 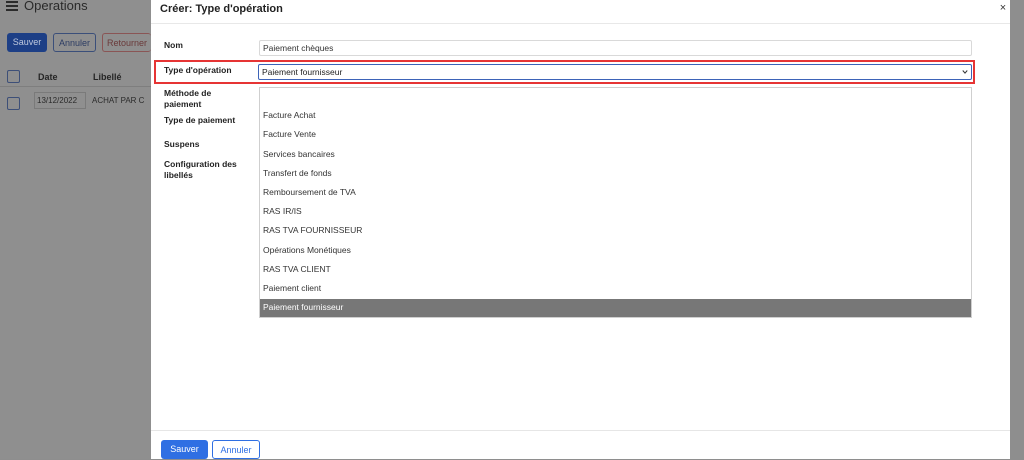 I want to click on modal-title: Créer: Type d'opération, so click(x=221, y=9).